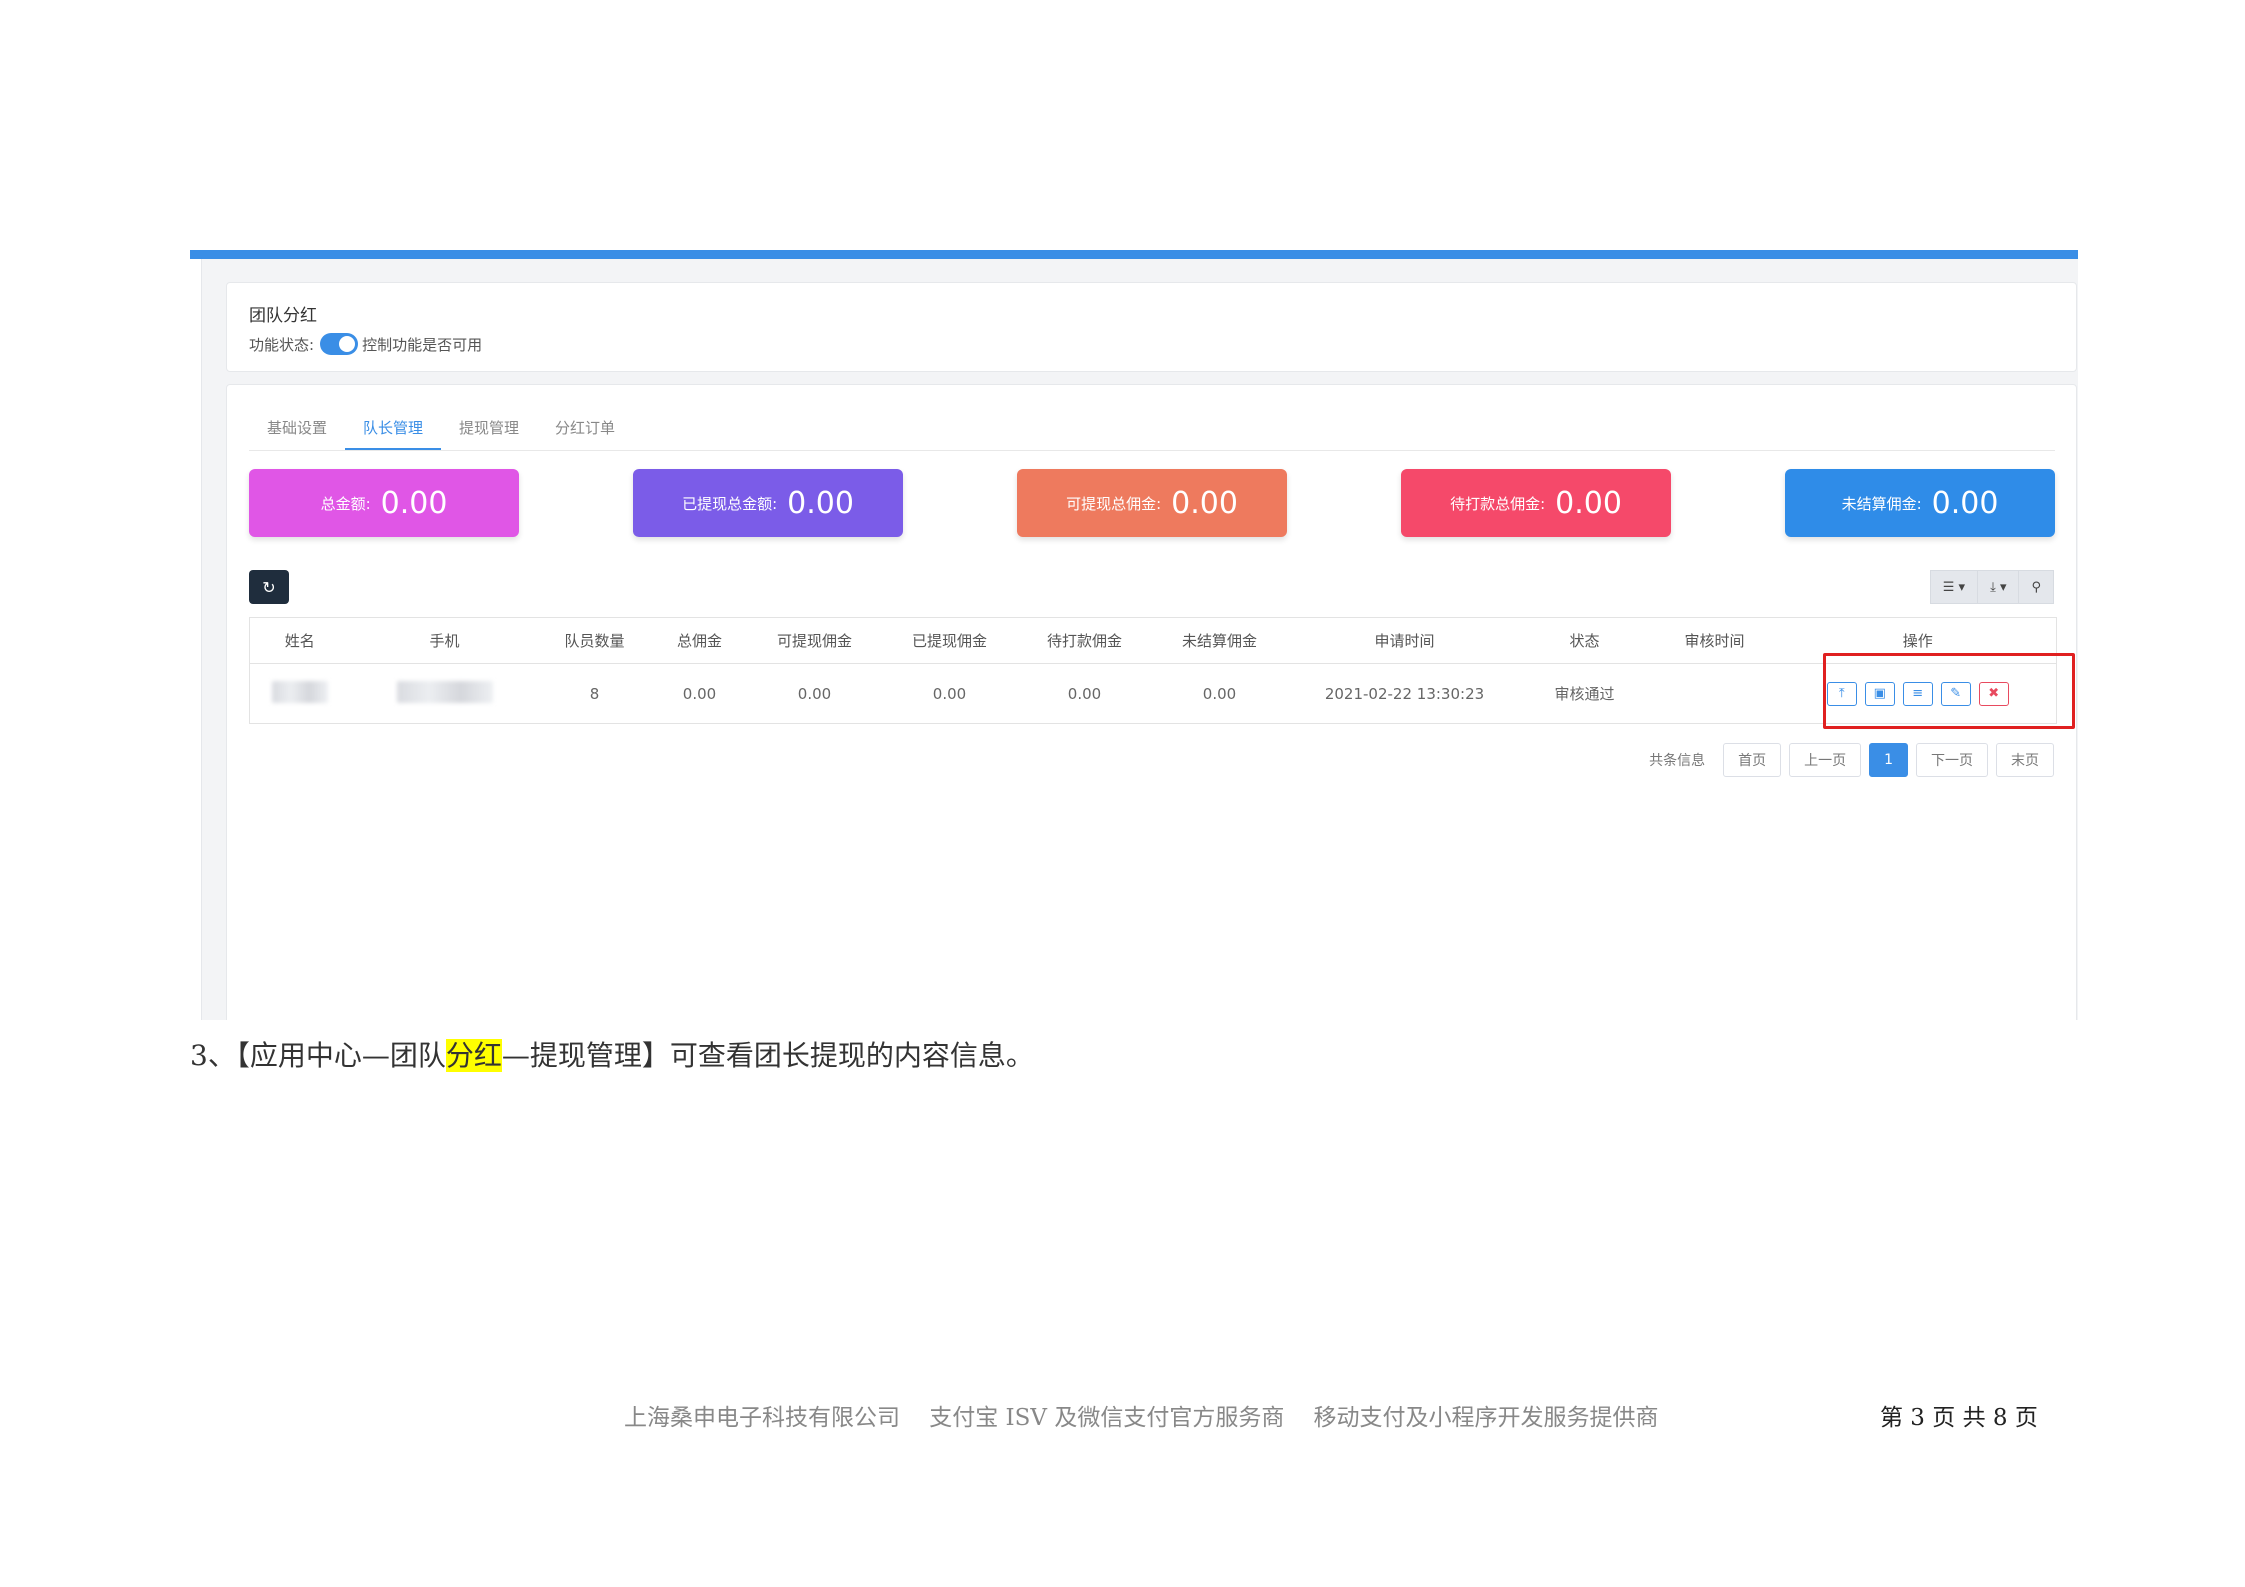 This screenshot has width=2245, height=1587. I want to click on cell-phone, so click(444, 693).